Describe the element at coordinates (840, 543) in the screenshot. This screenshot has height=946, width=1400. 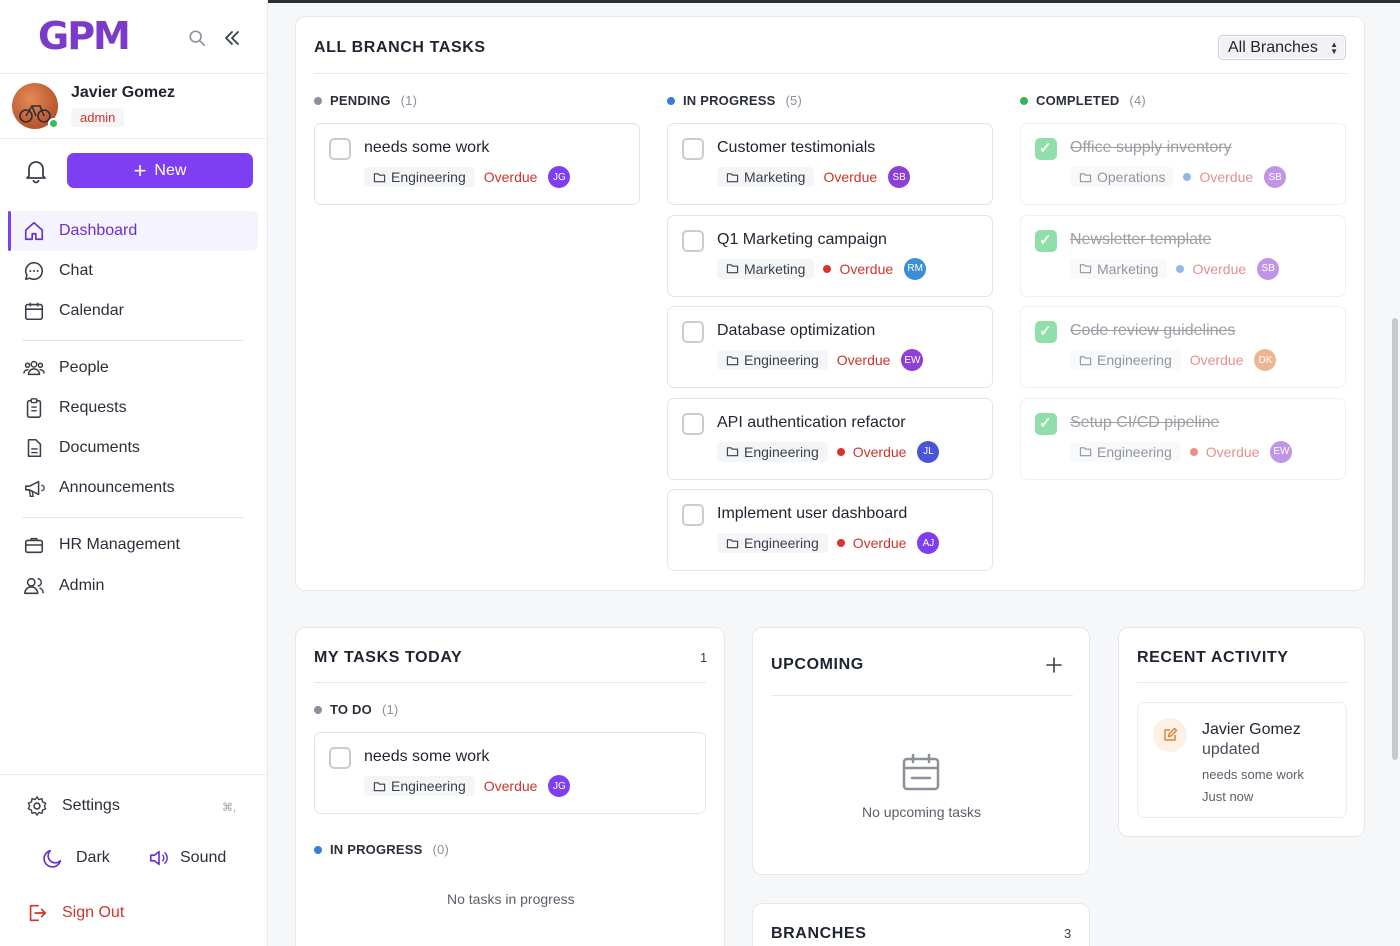
I see `overdue-dot` at that location.